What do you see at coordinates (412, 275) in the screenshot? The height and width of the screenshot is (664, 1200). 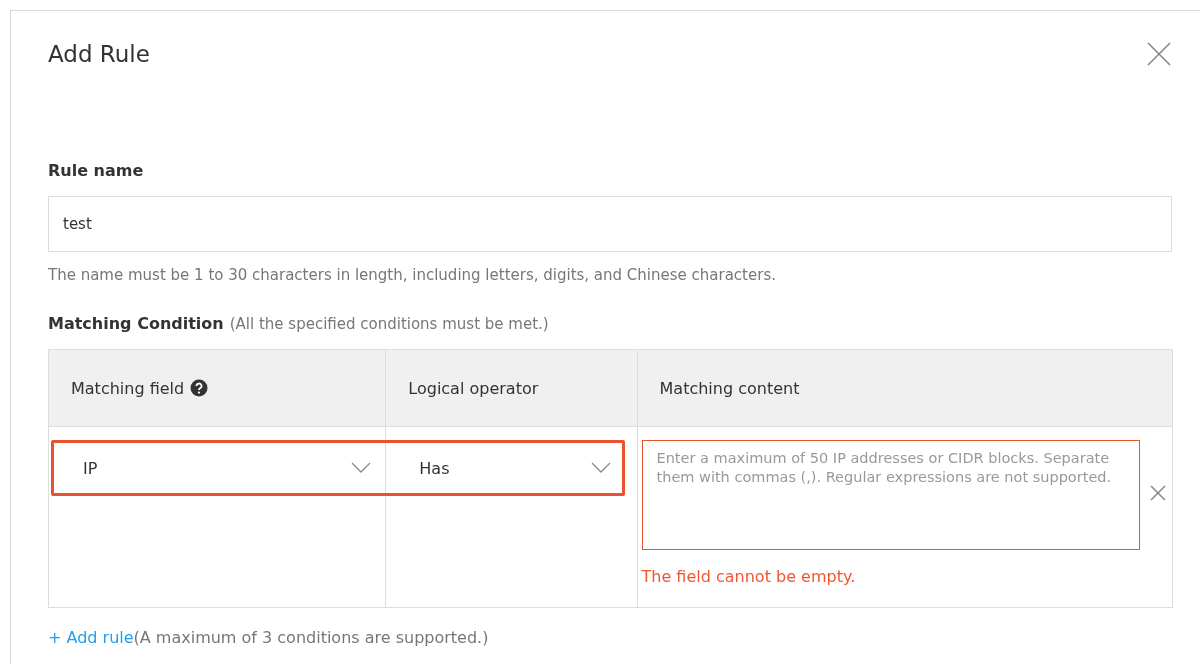 I see `hint-text: The name must be 1 to 30 characters in length, including letters, digits, and Chinese characters.` at bounding box center [412, 275].